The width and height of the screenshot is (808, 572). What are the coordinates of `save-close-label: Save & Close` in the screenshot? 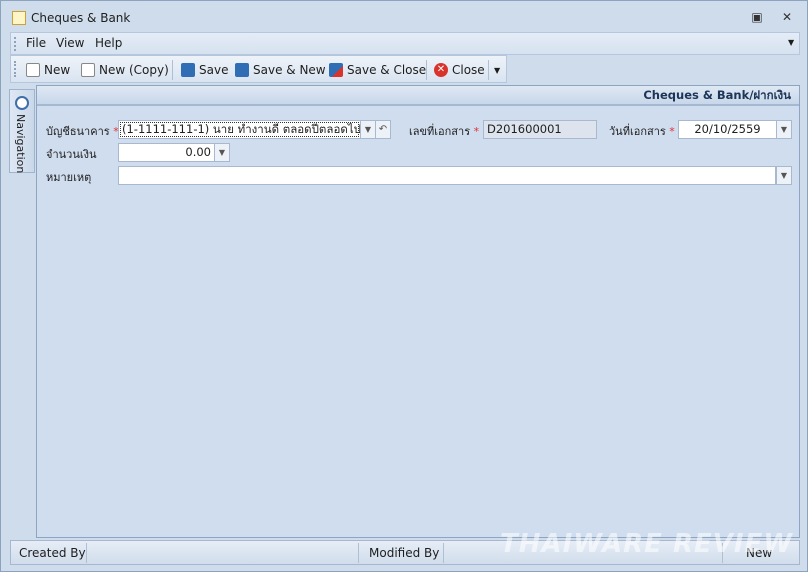 It's located at (387, 70).